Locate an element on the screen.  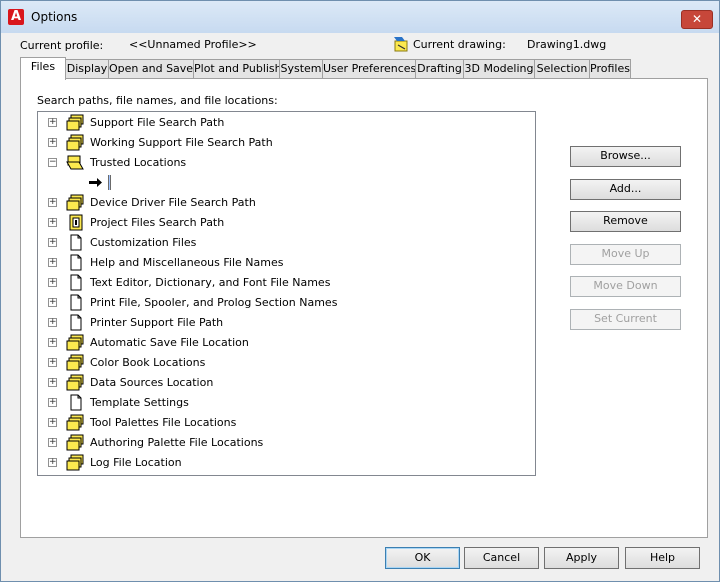
close-button: ✕ is located at coordinates (697, 19).